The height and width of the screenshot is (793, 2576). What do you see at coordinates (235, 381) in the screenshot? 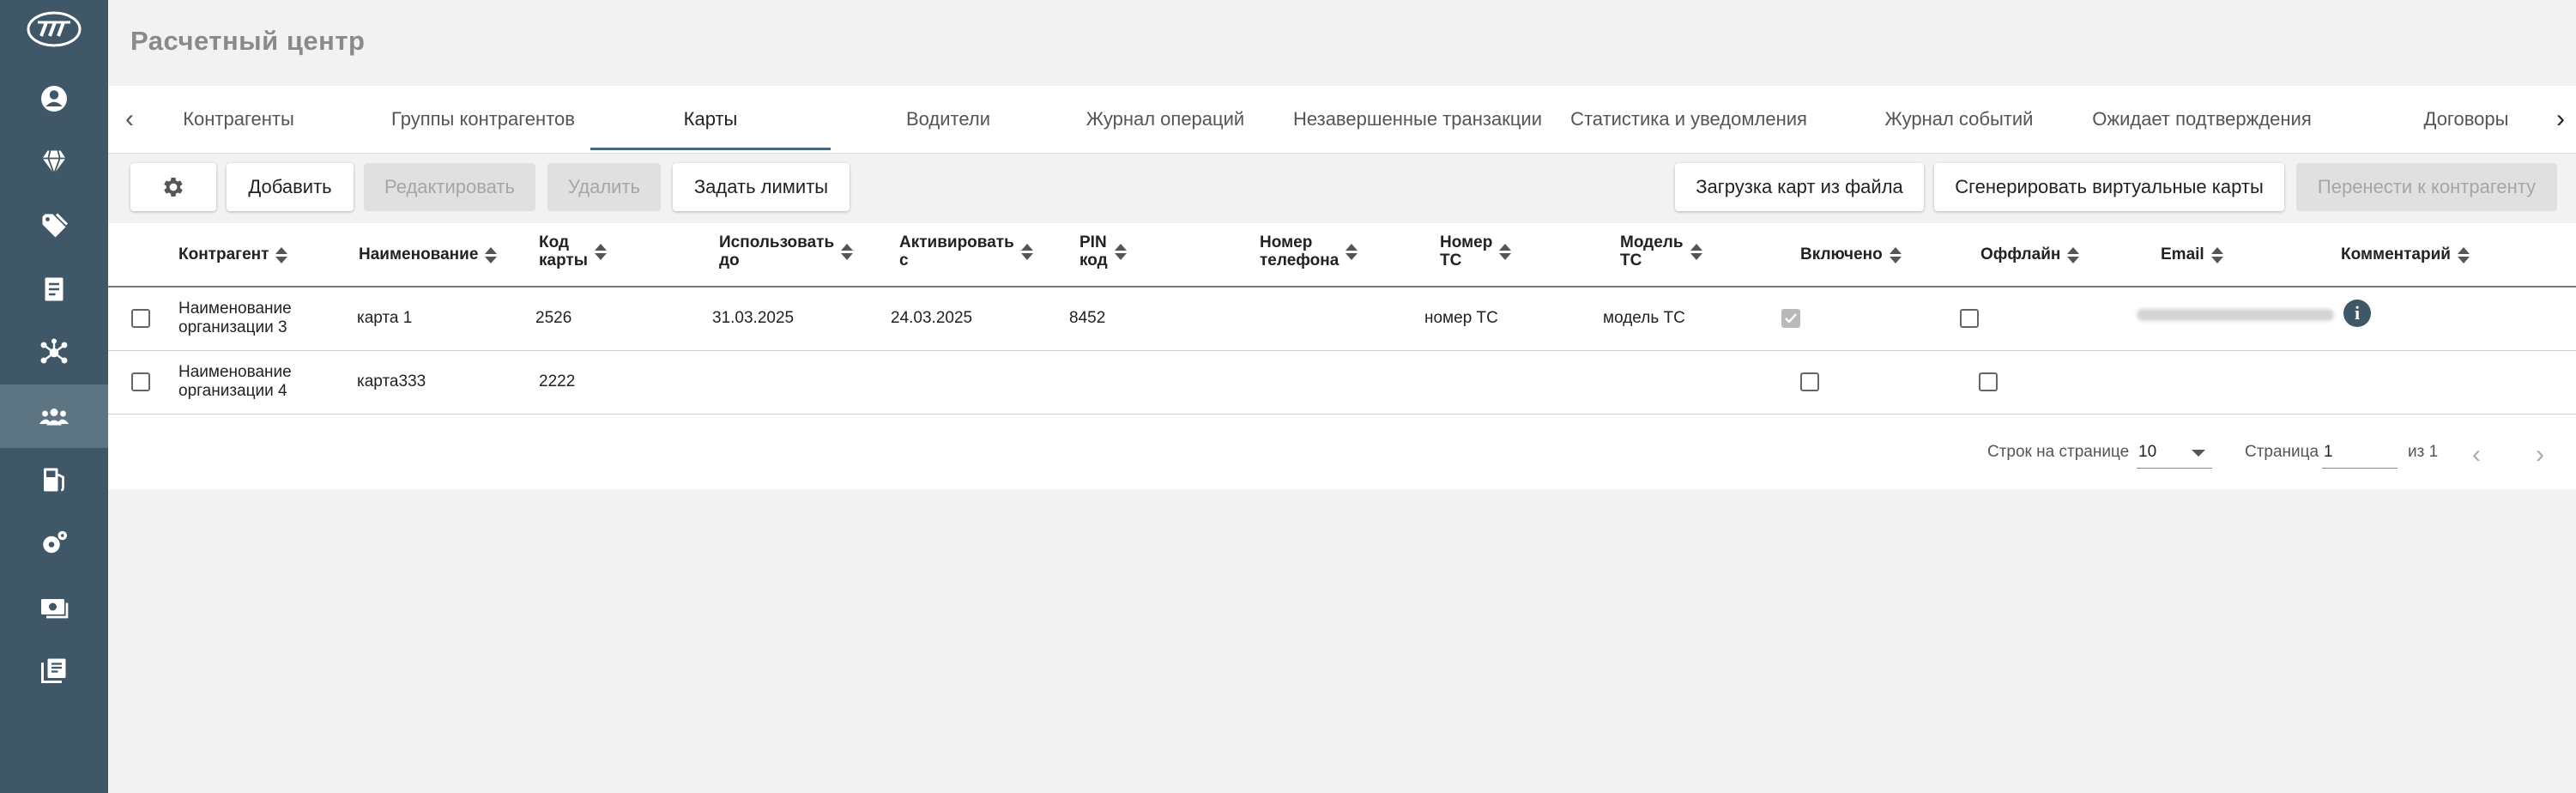
I see `cell-counterparty: Наименование организации 4` at bounding box center [235, 381].